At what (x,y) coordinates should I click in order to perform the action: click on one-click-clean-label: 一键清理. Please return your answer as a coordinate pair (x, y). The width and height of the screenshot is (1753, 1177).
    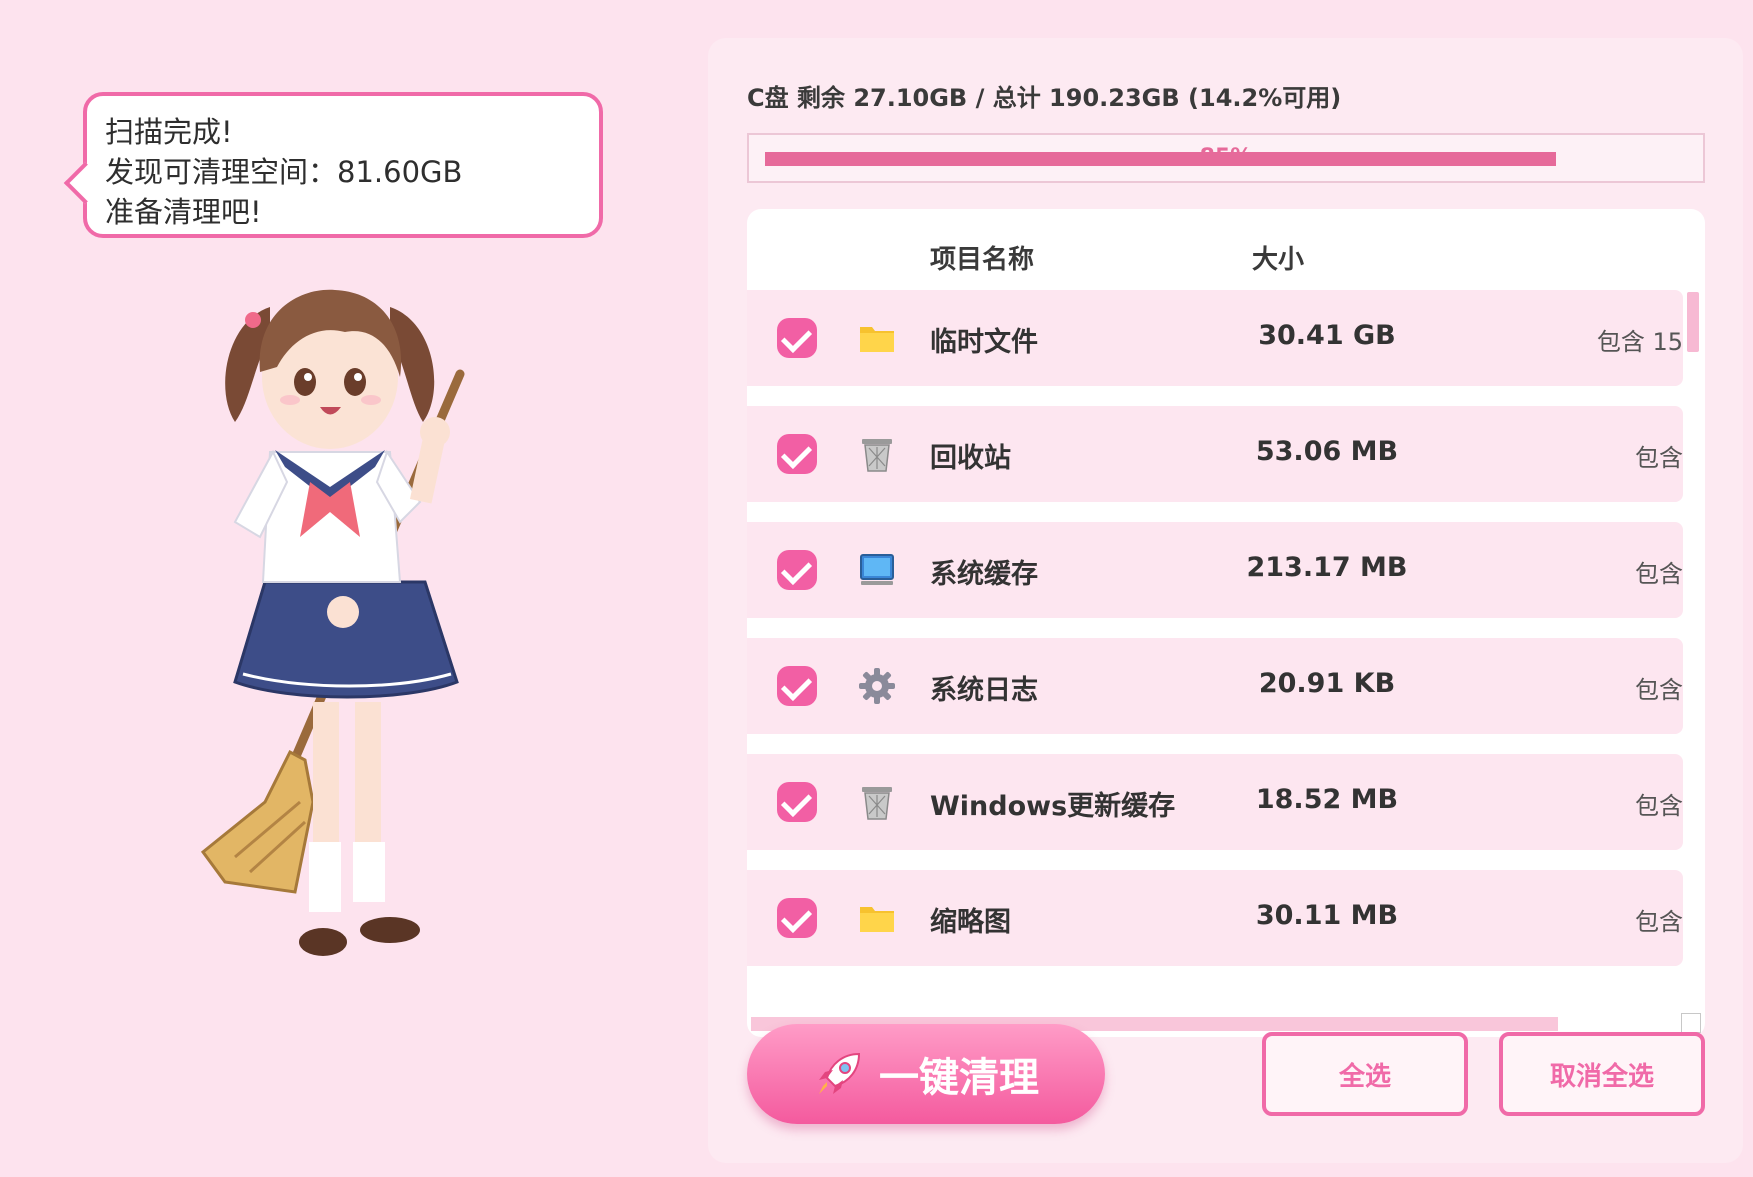
    Looking at the image, I should click on (959, 1078).